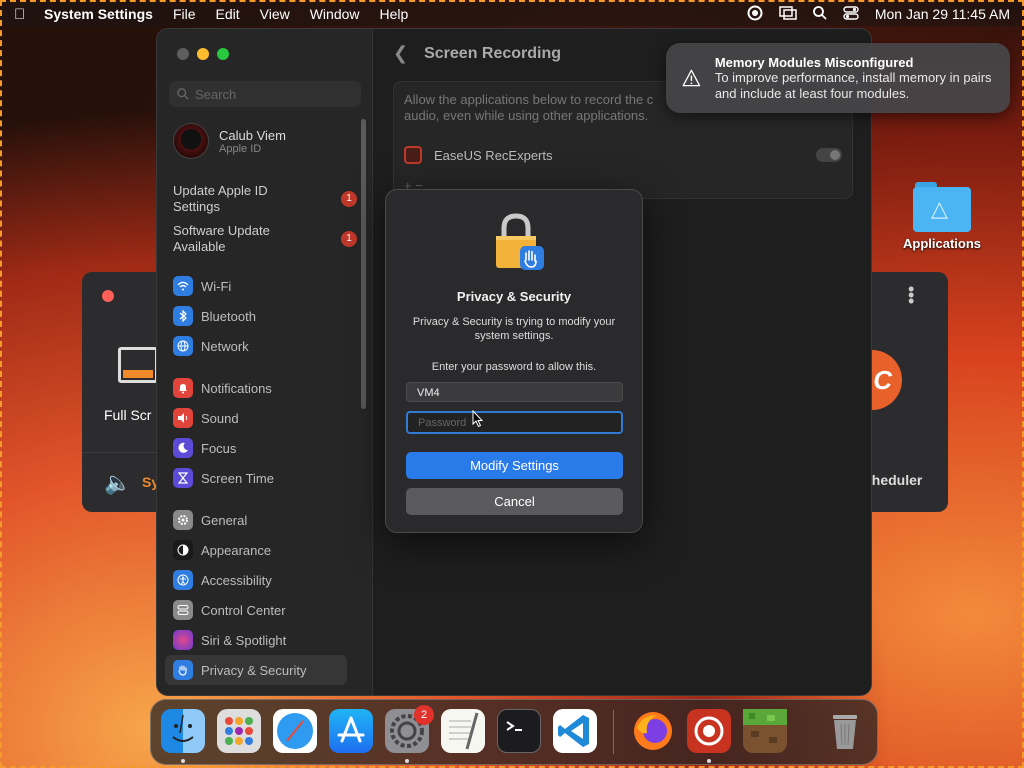  Describe the element at coordinates (184, 14) in the screenshot. I see `menu-file: File` at that location.